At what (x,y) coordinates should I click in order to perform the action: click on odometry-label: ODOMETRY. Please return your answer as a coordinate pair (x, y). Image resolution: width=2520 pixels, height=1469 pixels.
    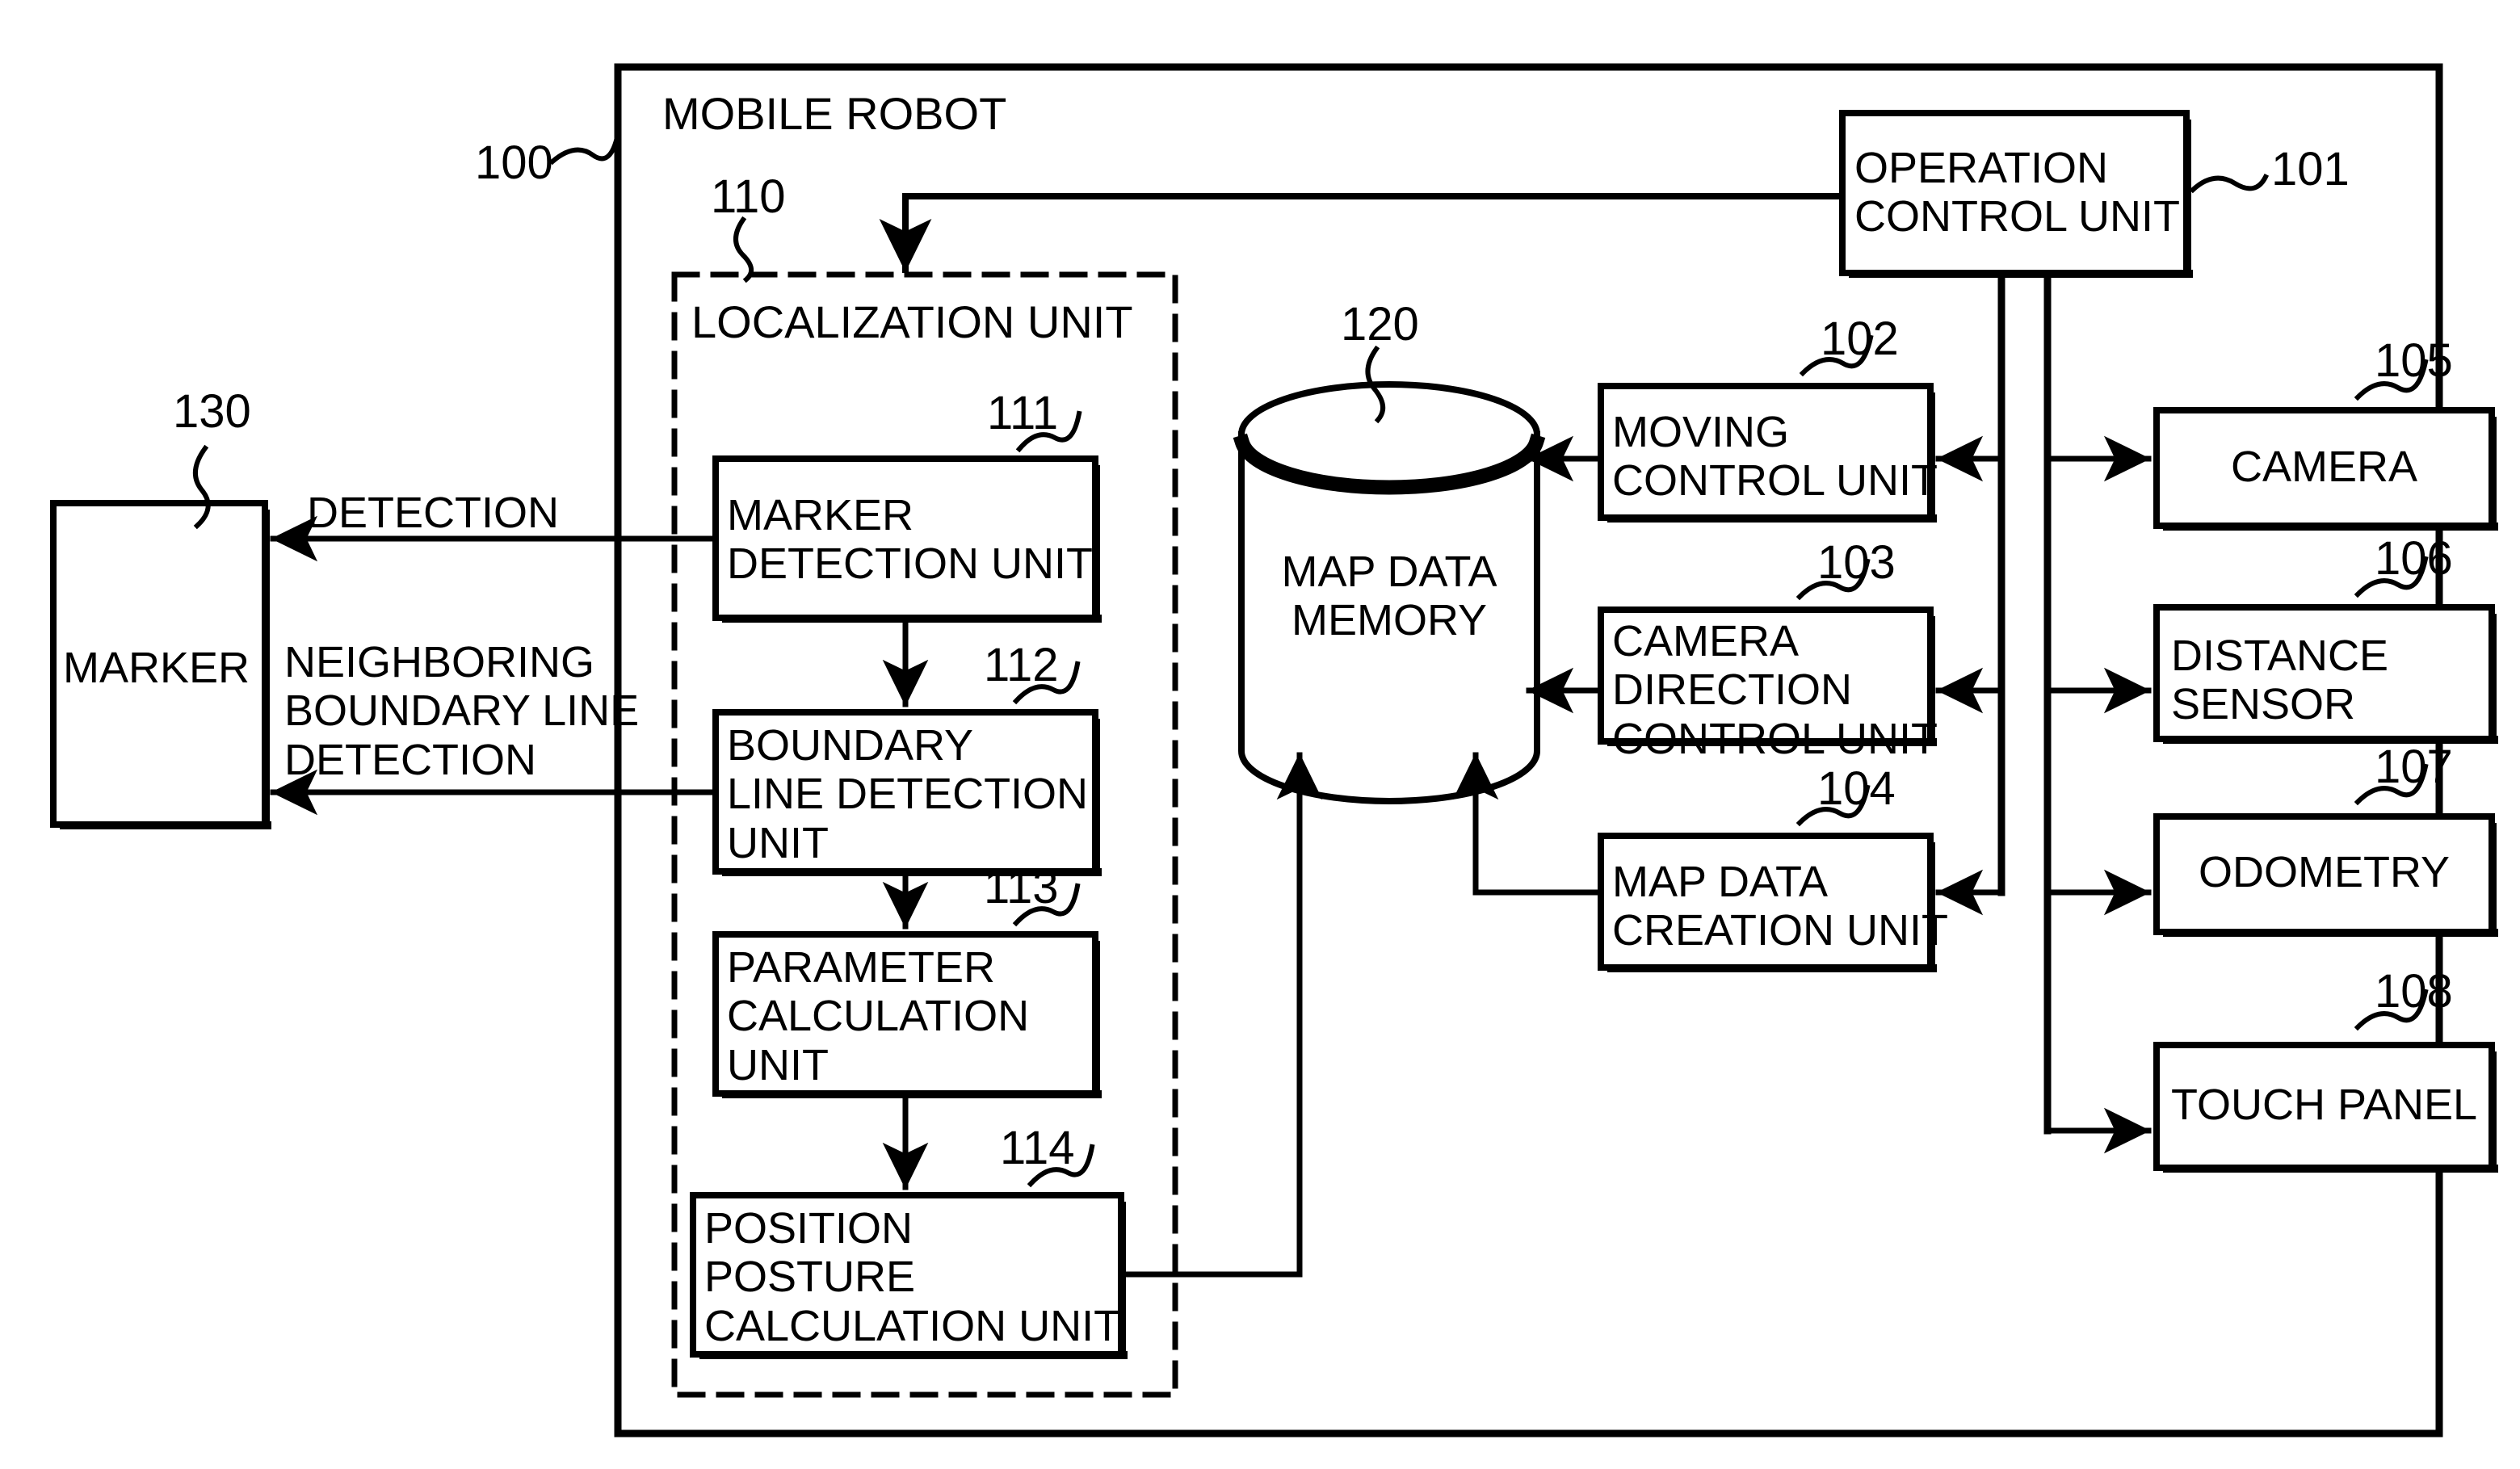
    Looking at the image, I should click on (2325, 872).